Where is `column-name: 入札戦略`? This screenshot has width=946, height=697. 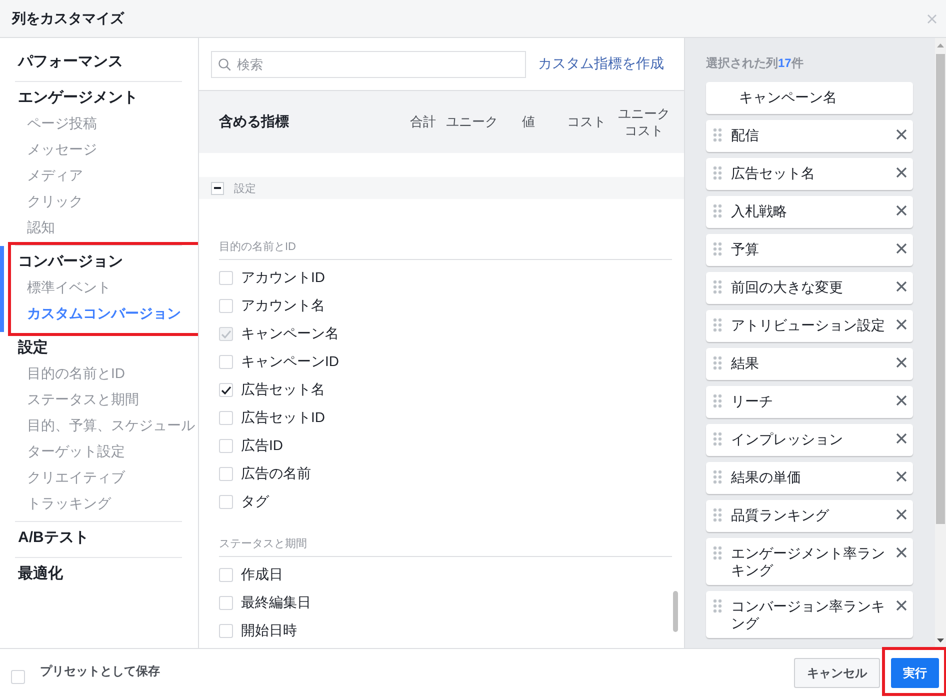 column-name: 入札戦略 is located at coordinates (759, 211).